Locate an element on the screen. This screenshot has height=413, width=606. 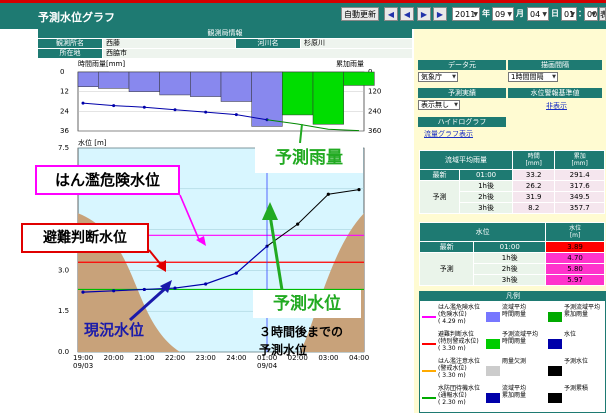
forecast-select: 表示無し is located at coordinates (439, 105).